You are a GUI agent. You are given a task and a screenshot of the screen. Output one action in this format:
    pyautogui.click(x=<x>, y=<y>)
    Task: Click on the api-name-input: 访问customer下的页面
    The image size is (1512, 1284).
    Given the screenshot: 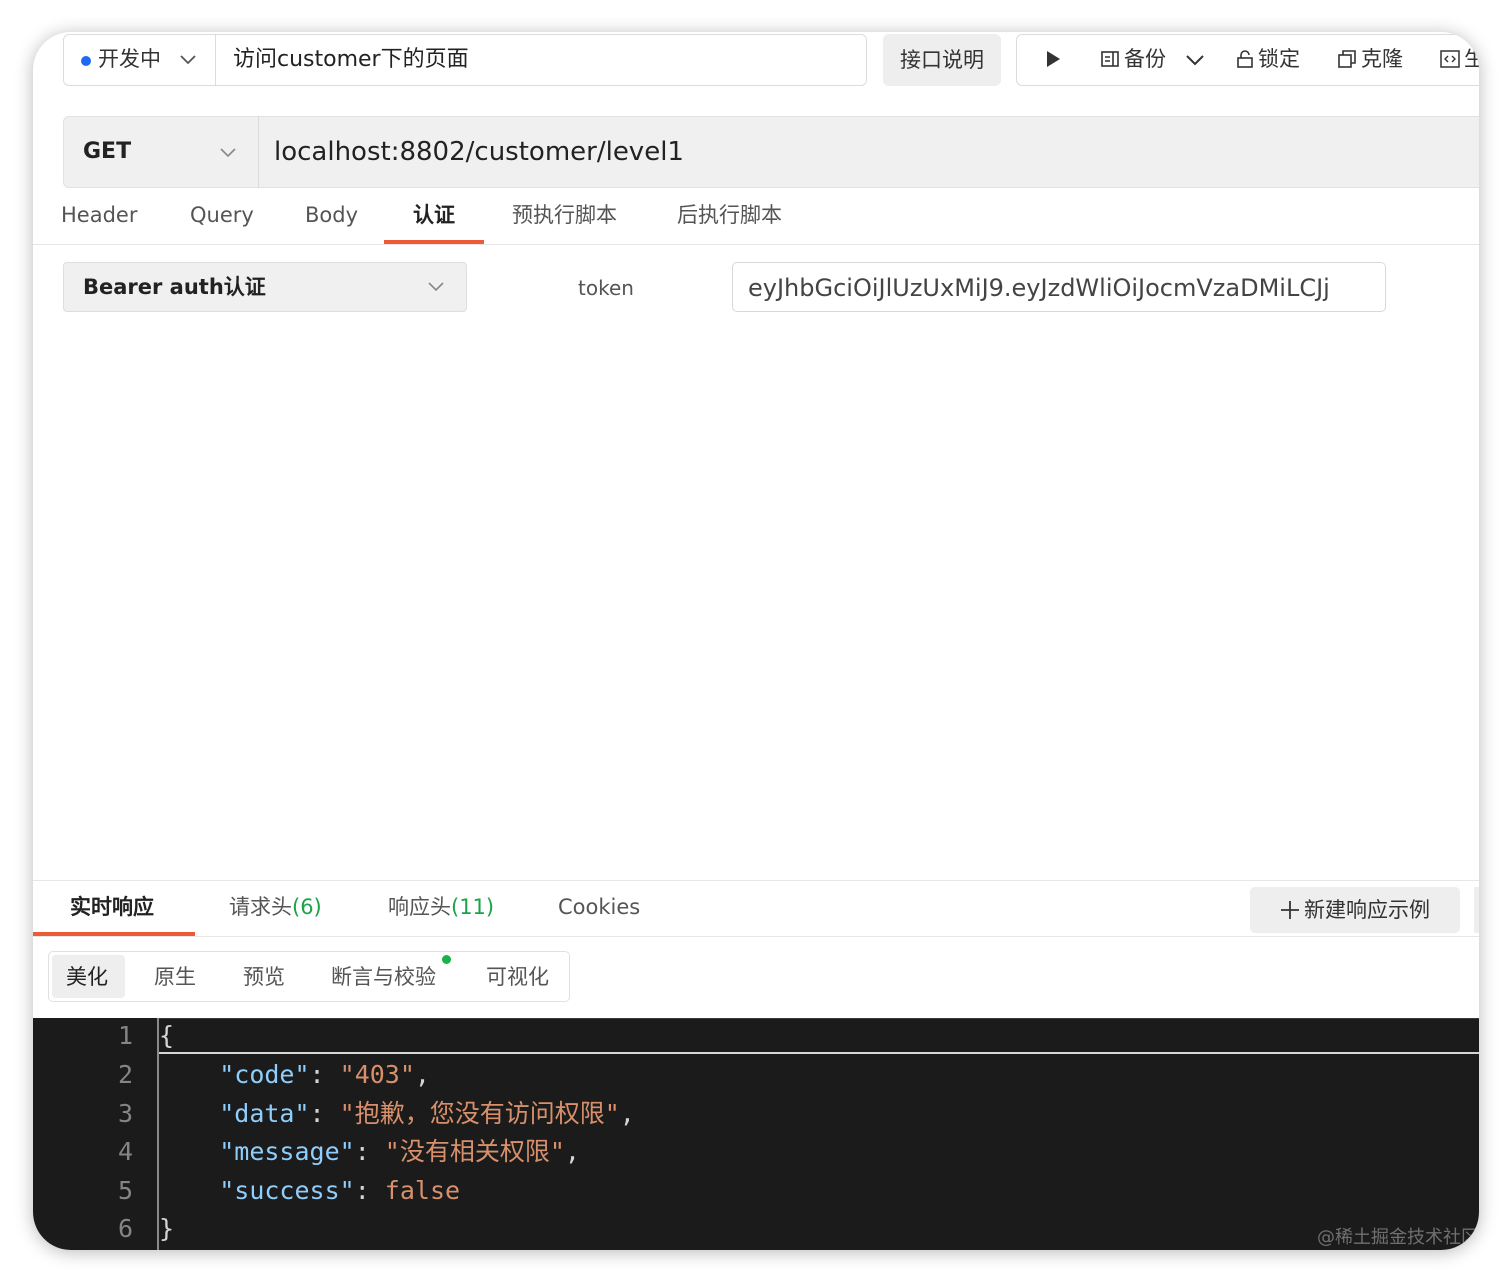 What is the action you would take?
    pyautogui.click(x=351, y=60)
    